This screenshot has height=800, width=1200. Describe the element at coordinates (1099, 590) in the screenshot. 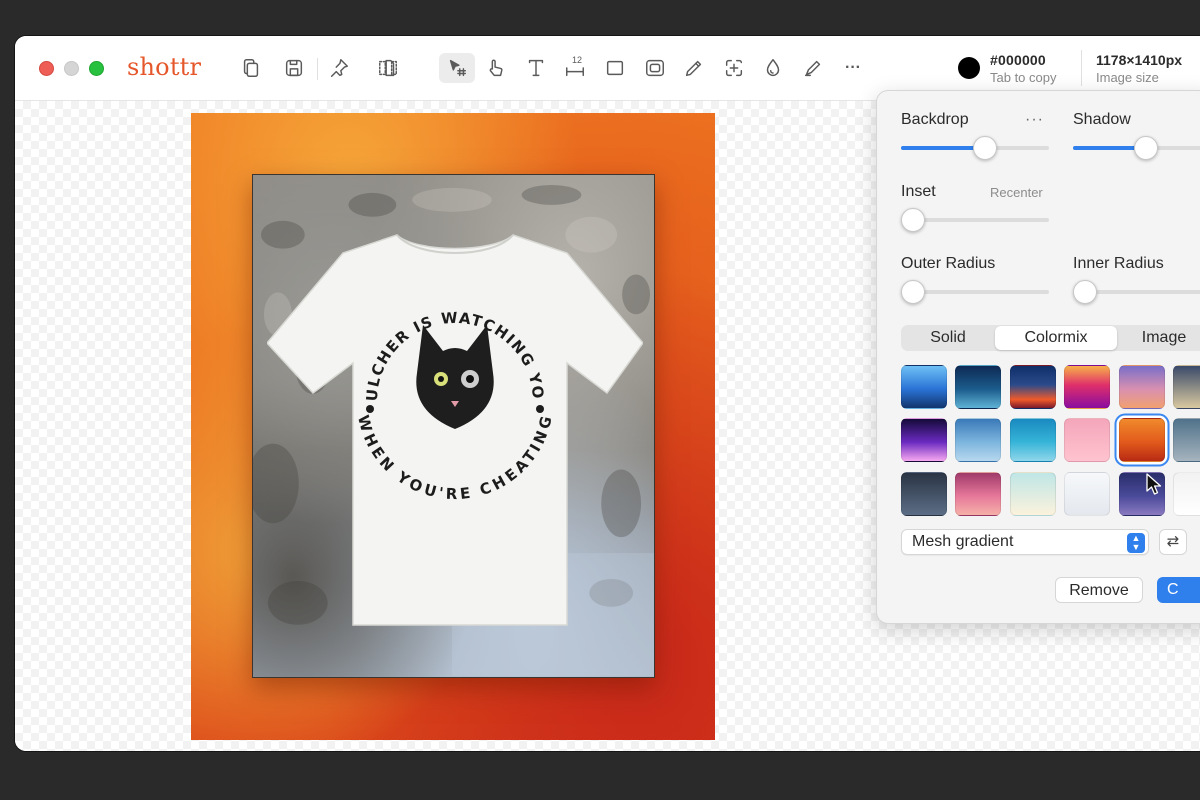

I see `remove-button: Remove` at that location.